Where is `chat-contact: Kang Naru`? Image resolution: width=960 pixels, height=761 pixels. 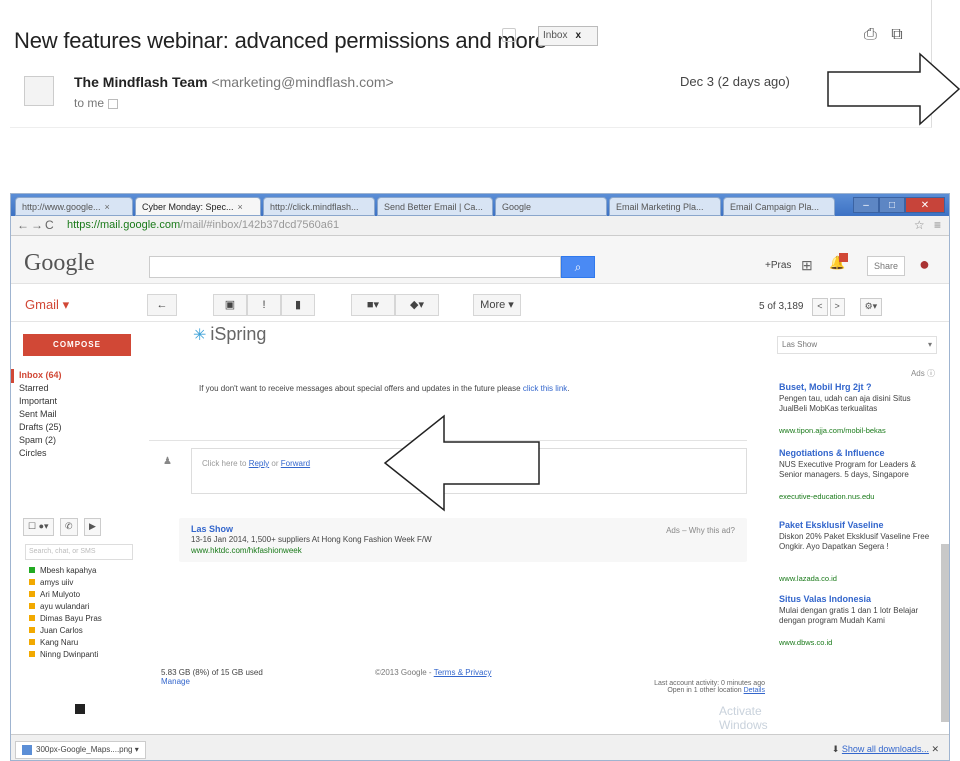 chat-contact: Kang Naru is located at coordinates (53, 642).